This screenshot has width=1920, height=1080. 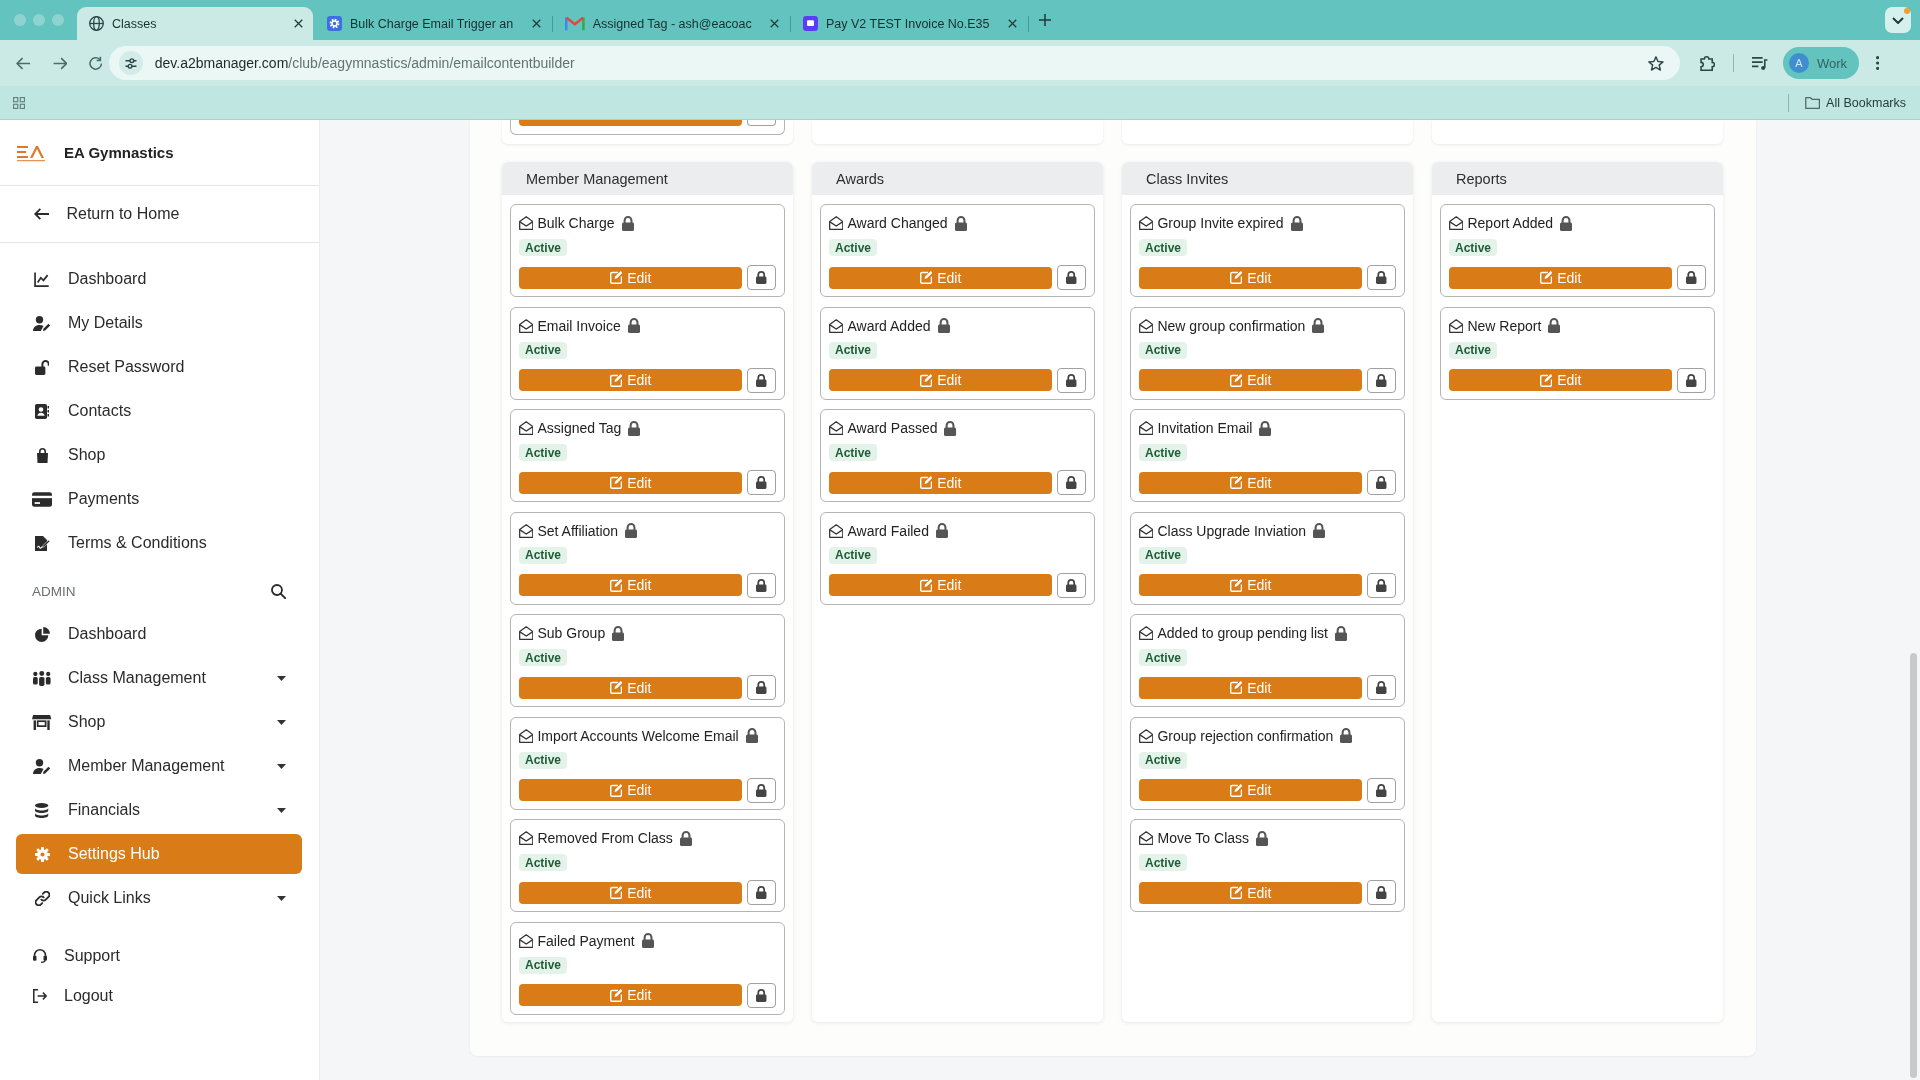 I want to click on nav-item: Logout, so click(x=159, y=996).